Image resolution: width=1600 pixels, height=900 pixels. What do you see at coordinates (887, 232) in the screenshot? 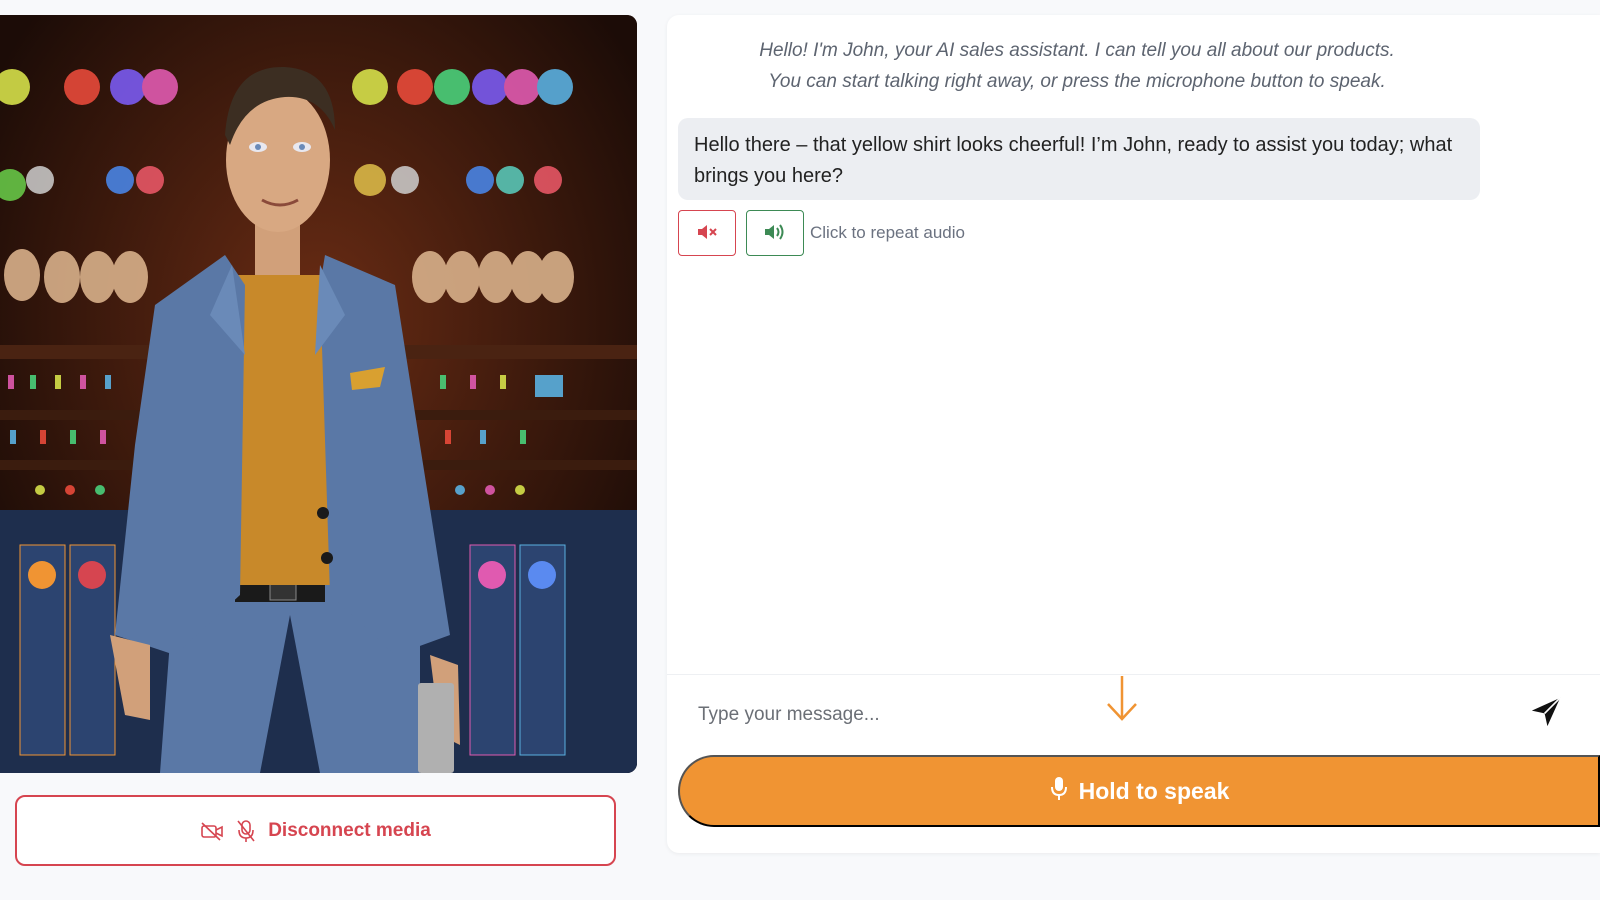
I see `repeat-audio-label: Click to repeat audio` at bounding box center [887, 232].